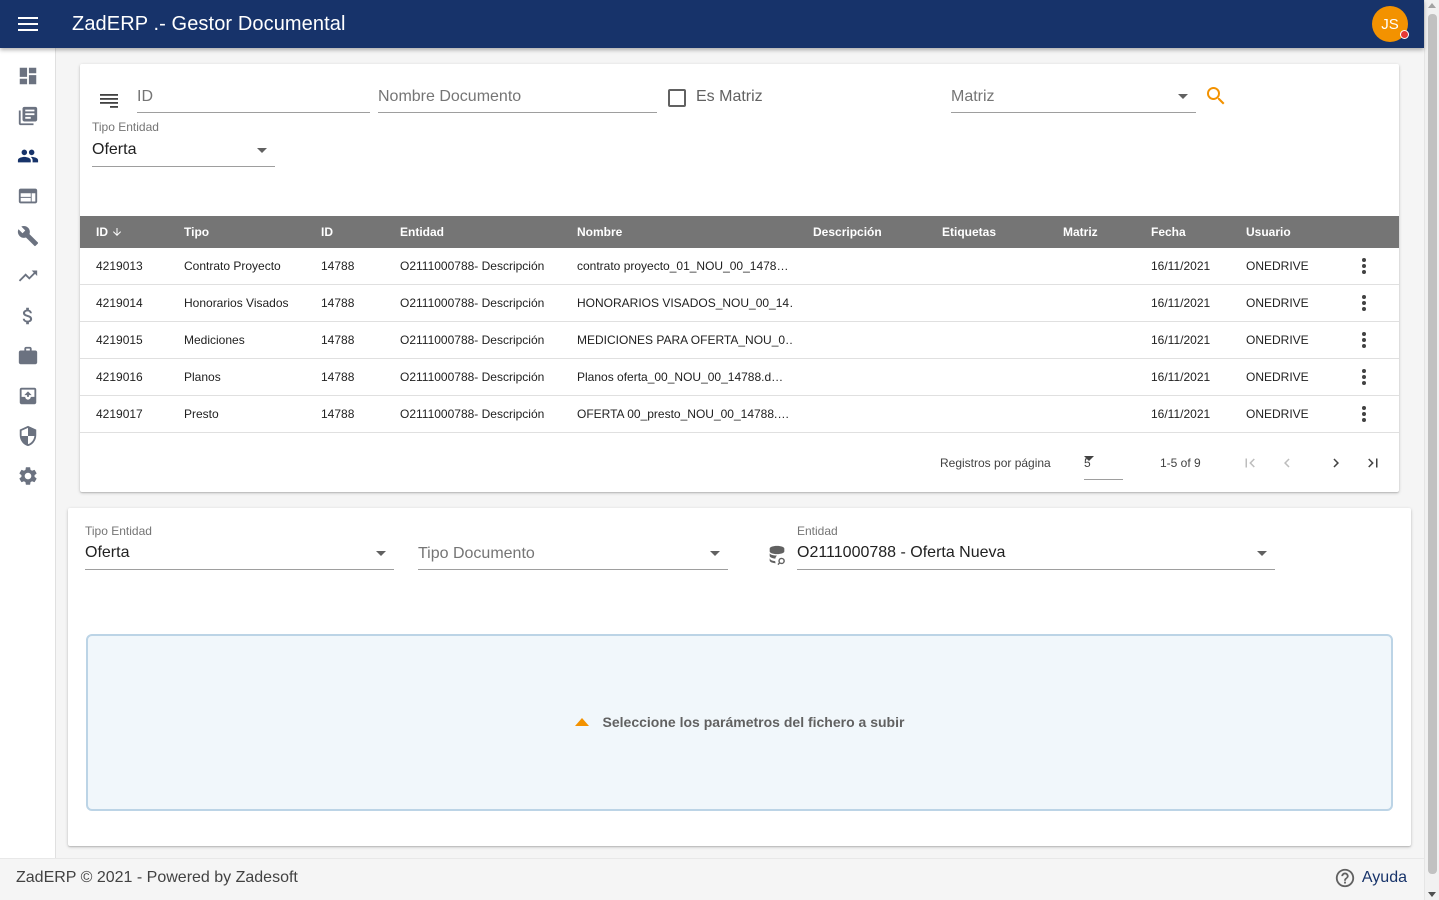 The image size is (1439, 900). I want to click on id-placeholder: ID, so click(145, 96).